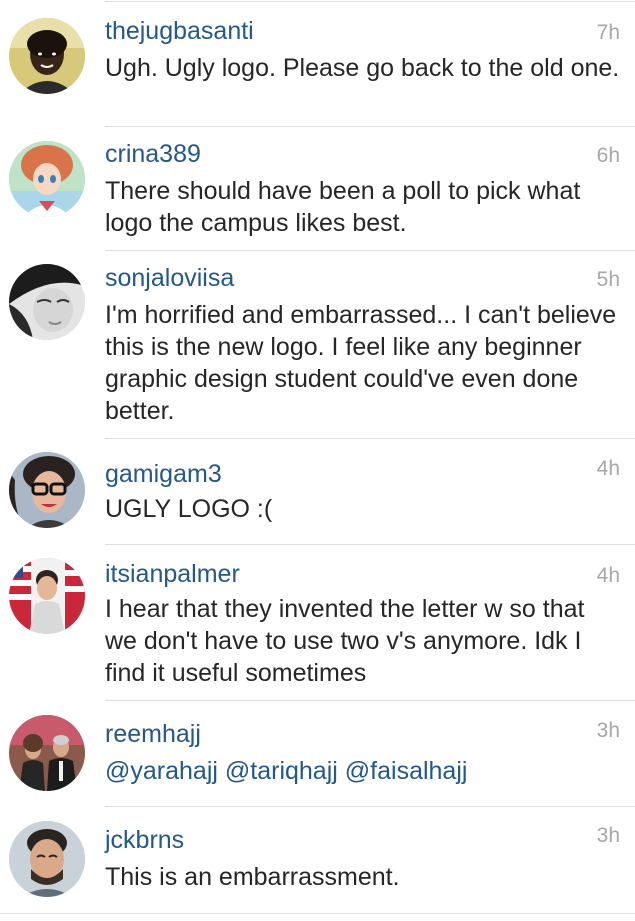 Image resolution: width=635 pixels, height=921 pixels. I want to click on mentions: @yarahajj @tariqhajj @faisalhajj, so click(286, 771).